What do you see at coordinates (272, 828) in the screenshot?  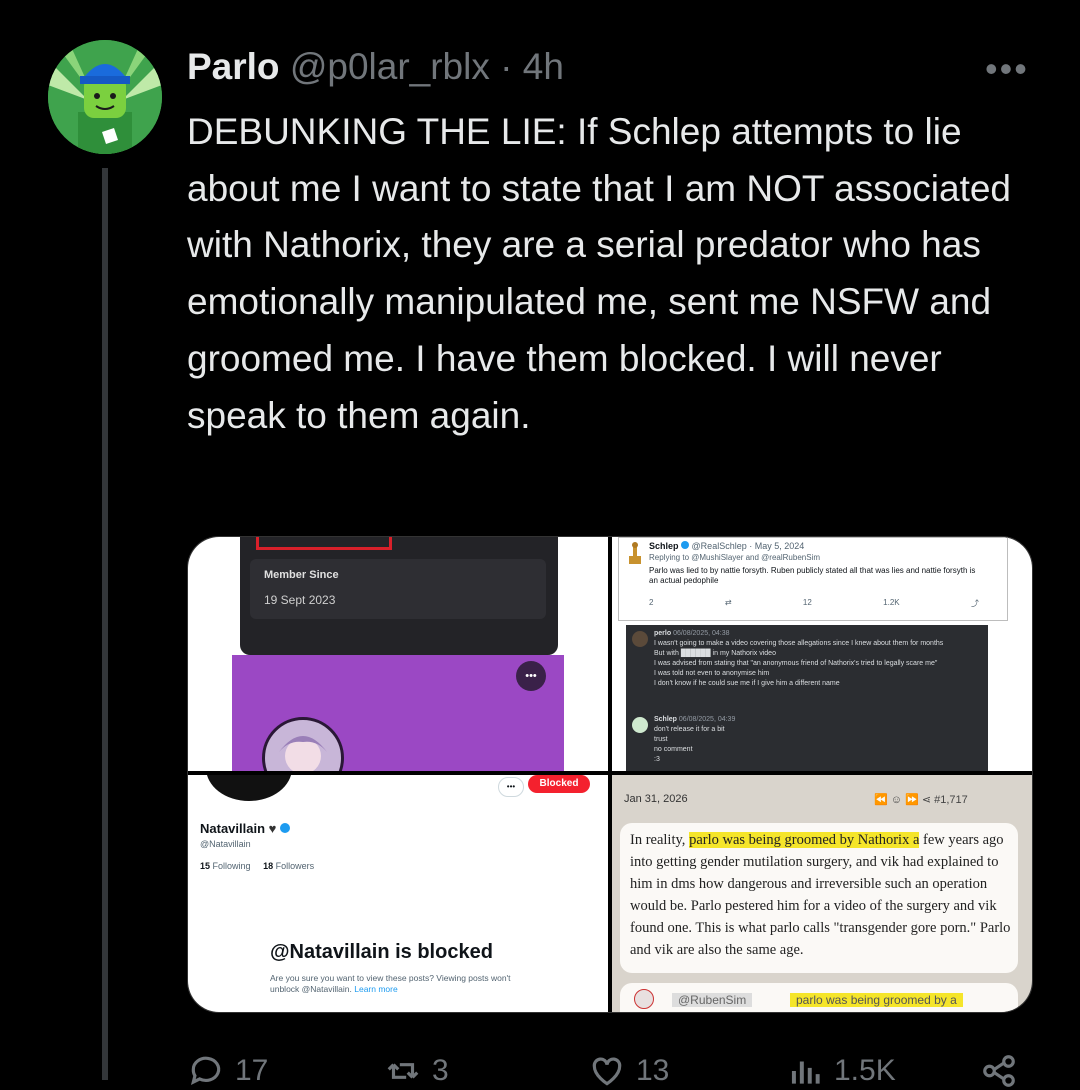 I see `heart-icon: ♥` at bounding box center [272, 828].